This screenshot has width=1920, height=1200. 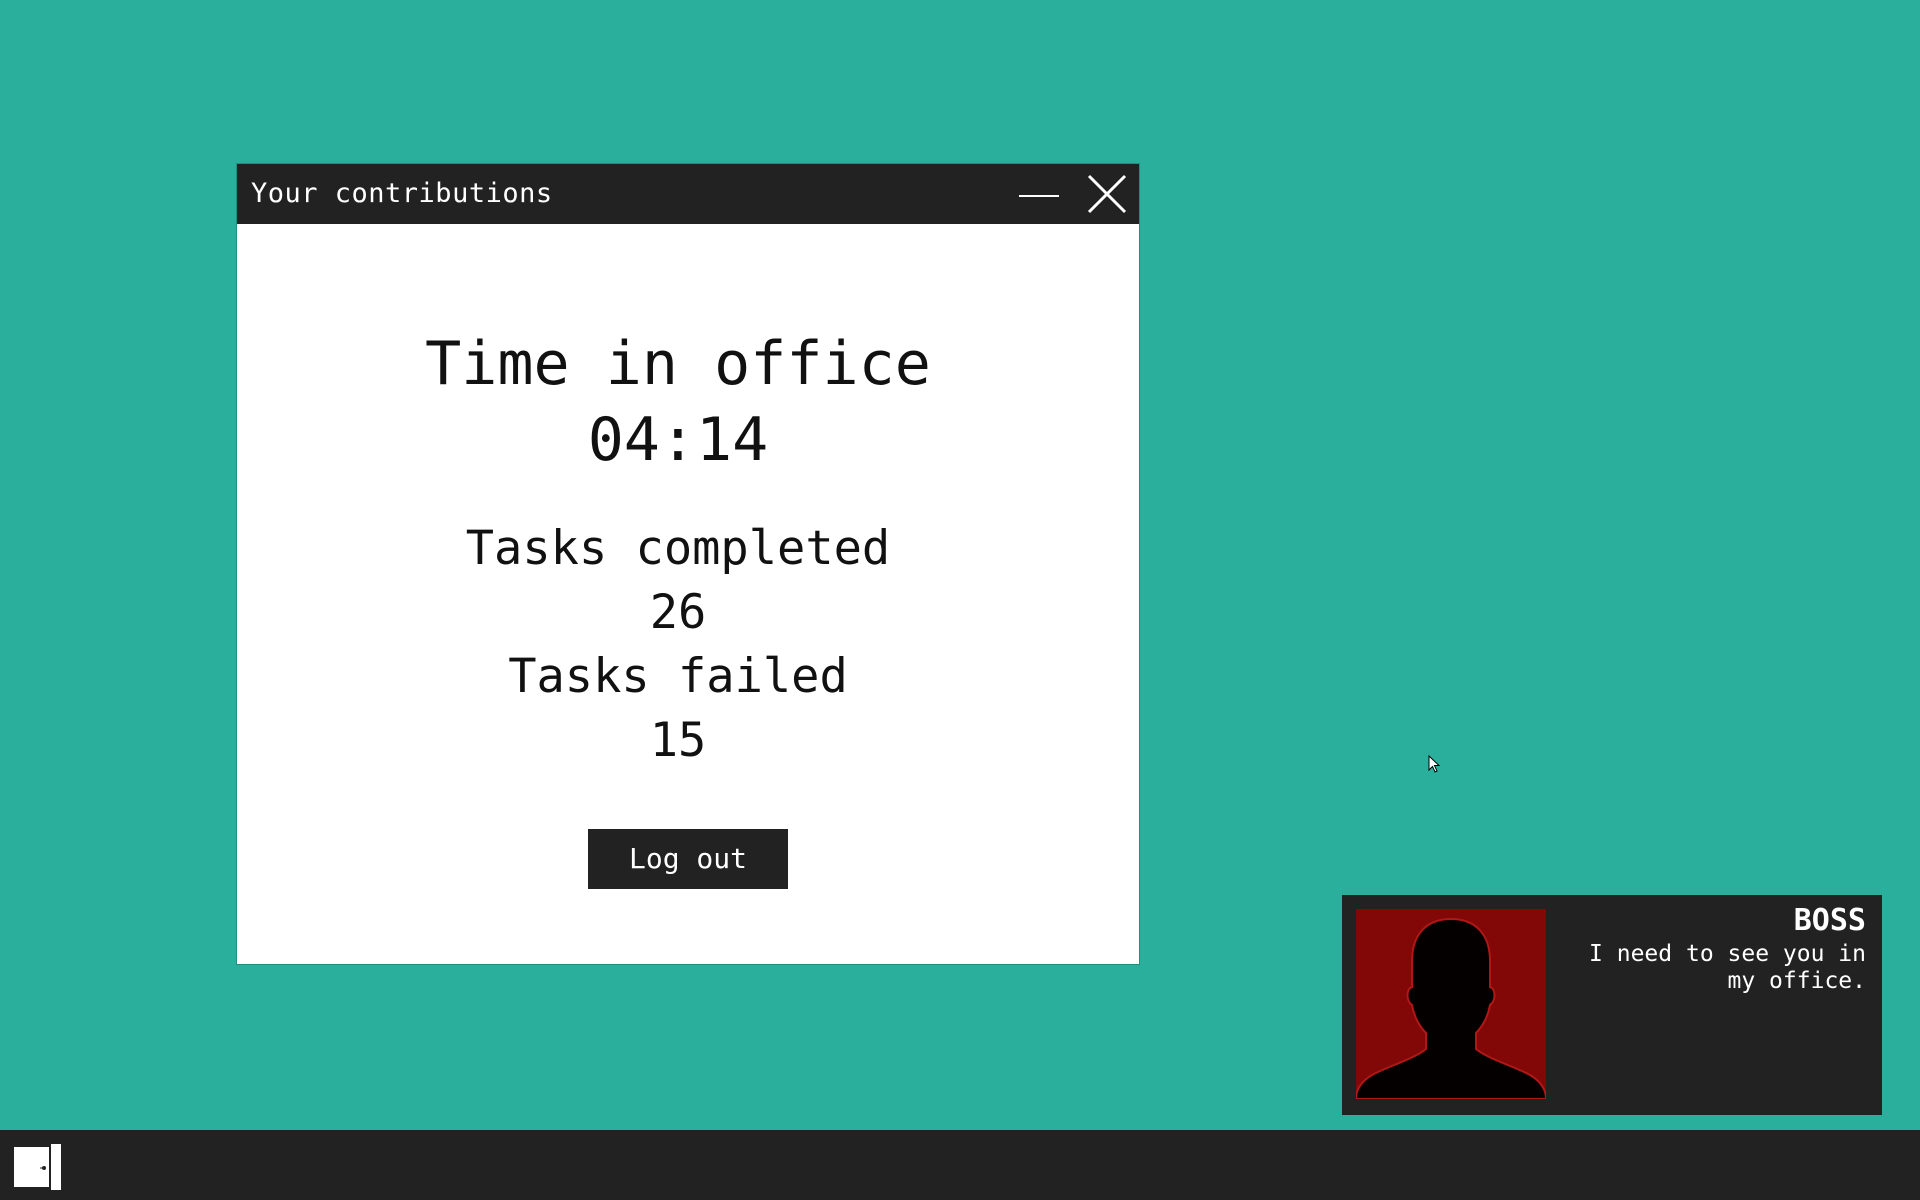 I want to click on person-silhouette-icon, so click(x=1451, y=1008).